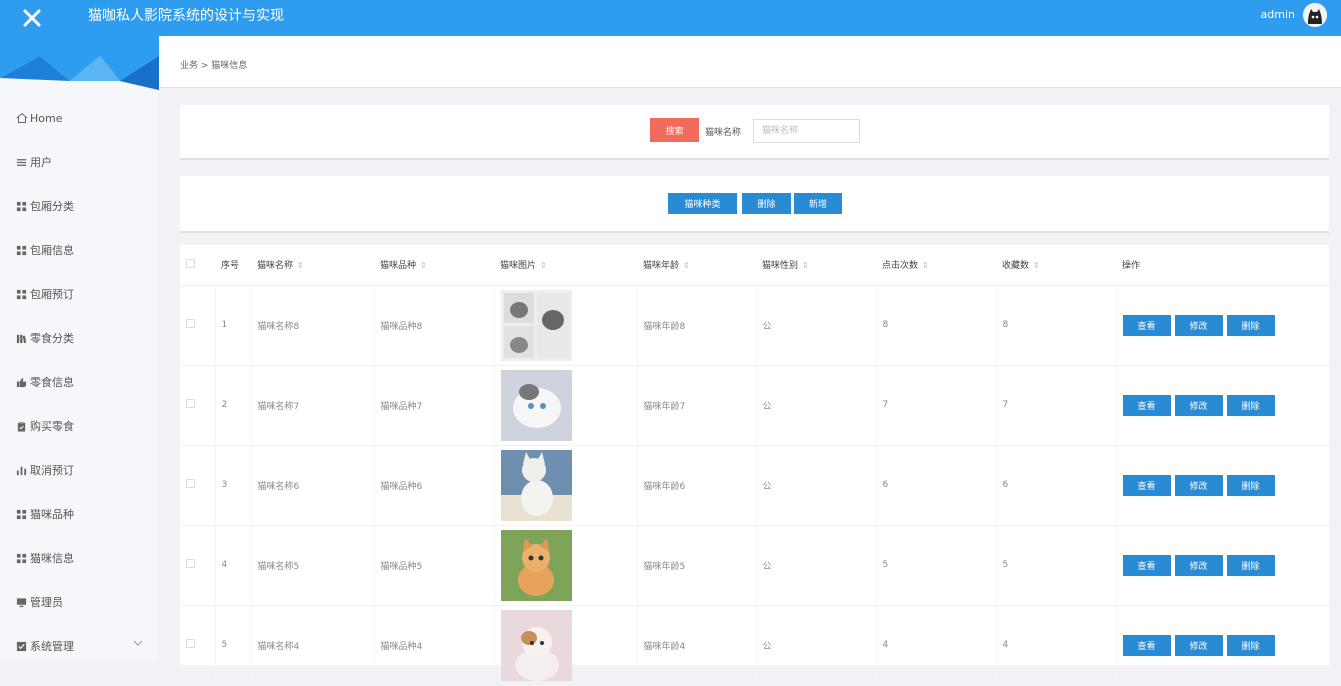 Image resolution: width=1341 pixels, height=686 pixels. Describe the element at coordinates (936, 325) in the screenshot. I see `cell-clicks: 8` at that location.